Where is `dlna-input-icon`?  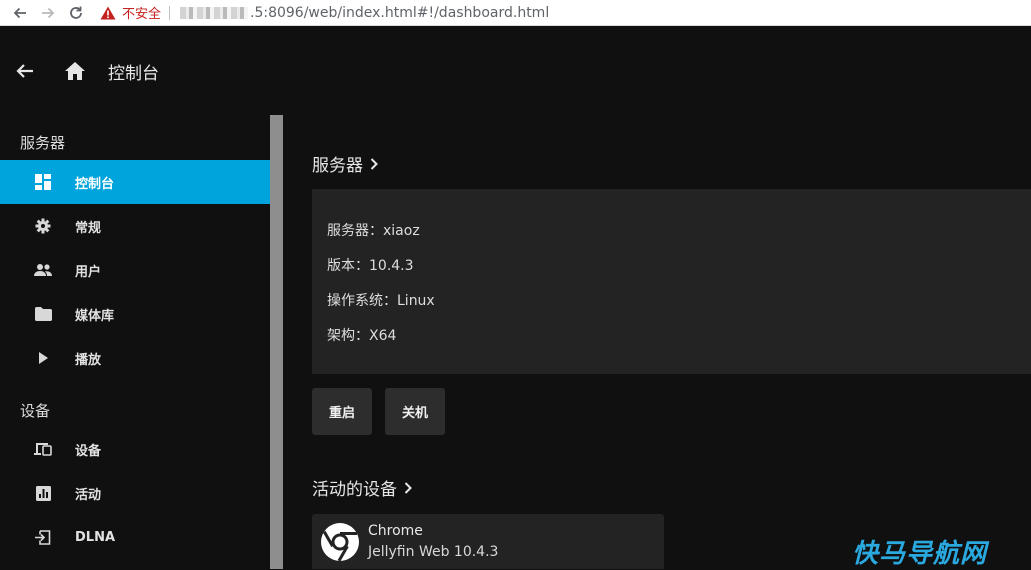
dlna-input-icon is located at coordinates (43, 537).